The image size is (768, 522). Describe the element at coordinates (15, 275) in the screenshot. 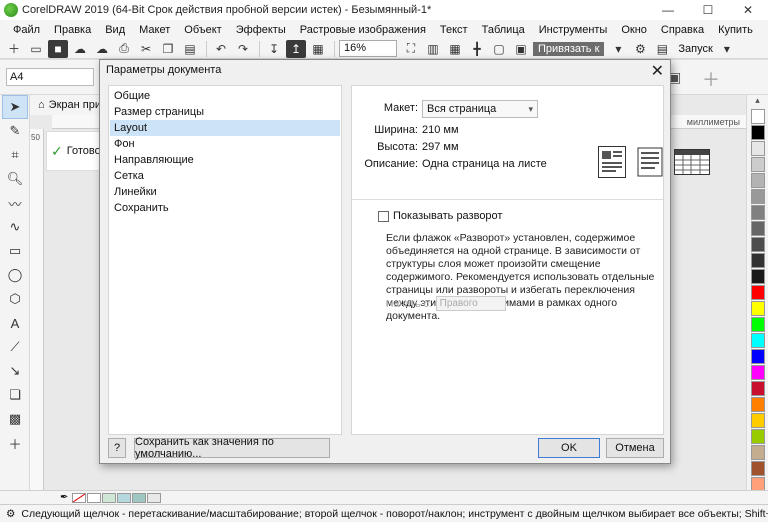

I see `ellipse-tool-icon: ◯` at that location.